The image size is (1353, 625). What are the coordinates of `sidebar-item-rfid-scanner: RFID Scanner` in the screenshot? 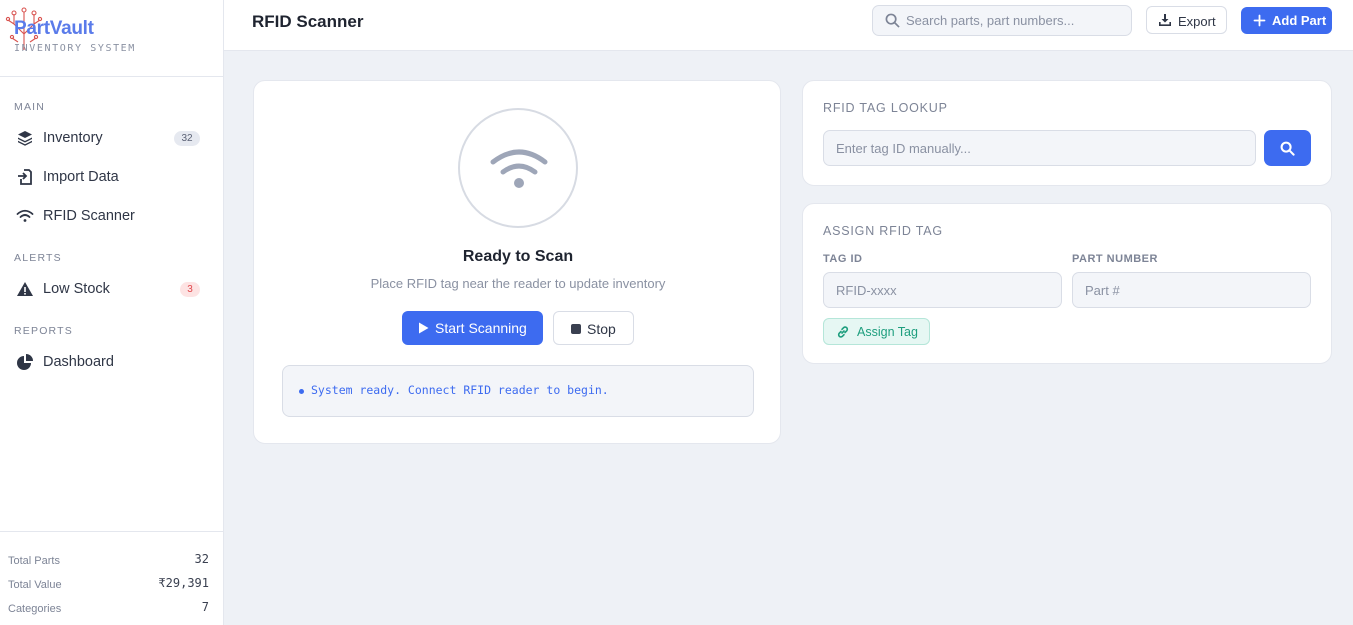 It's located at (111, 216).